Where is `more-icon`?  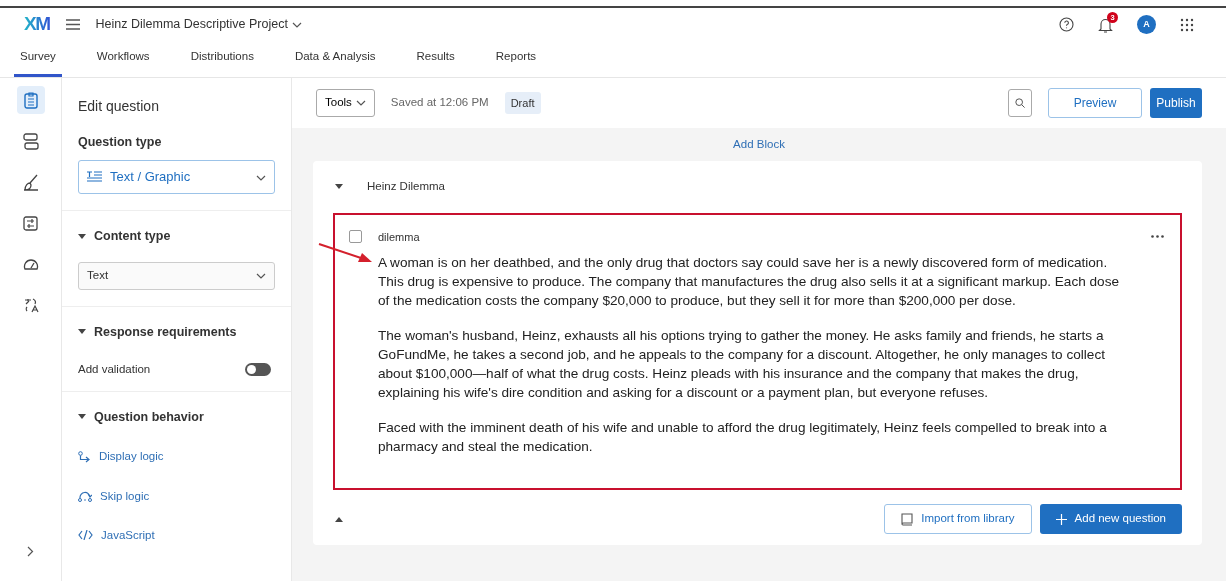
more-icon is located at coordinates (1157, 237).